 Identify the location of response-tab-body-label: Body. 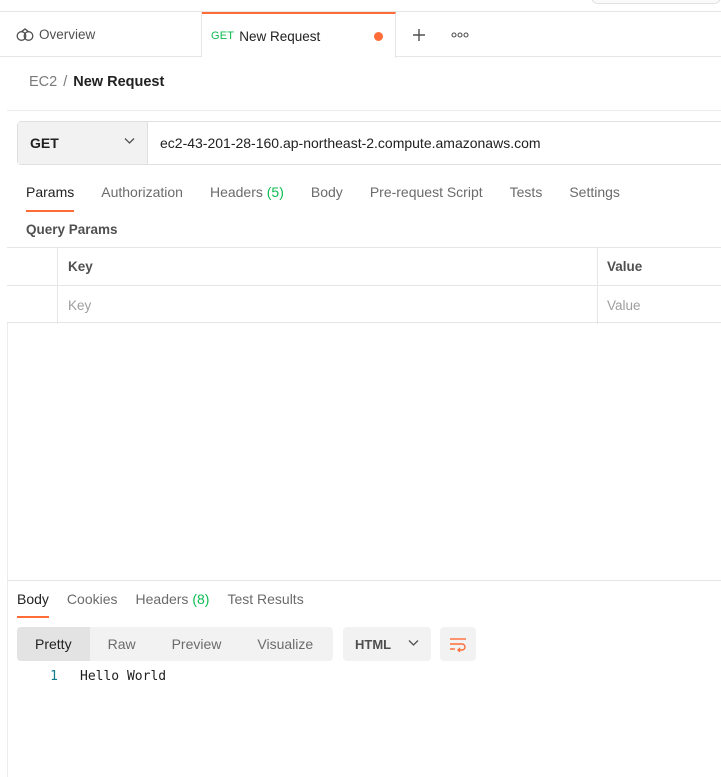
(33, 599).